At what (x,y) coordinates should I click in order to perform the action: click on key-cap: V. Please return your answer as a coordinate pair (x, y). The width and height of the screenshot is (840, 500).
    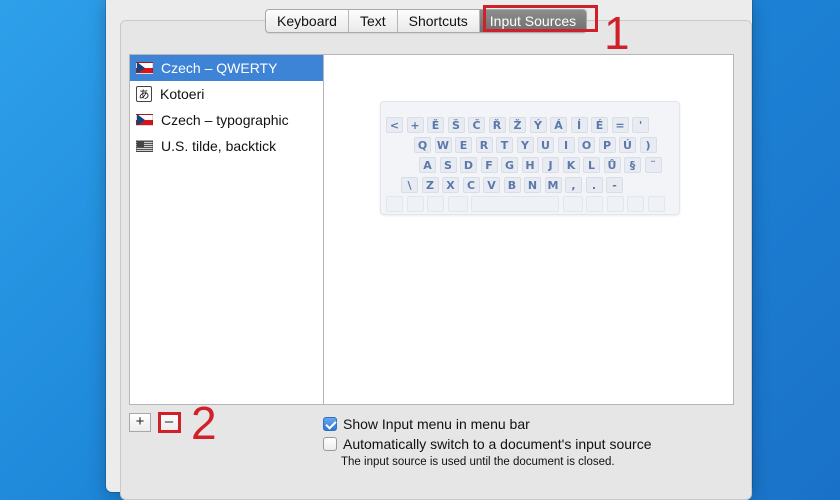
    Looking at the image, I should click on (491, 185).